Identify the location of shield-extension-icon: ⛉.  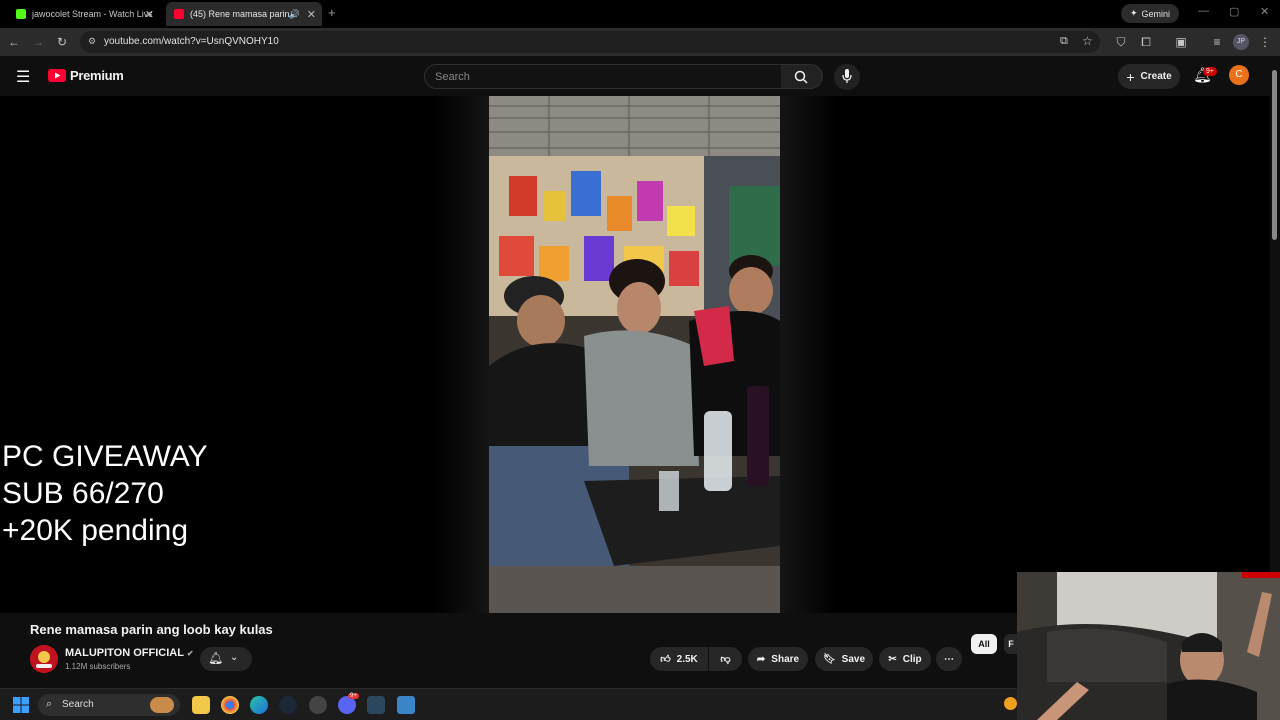
(1121, 42).